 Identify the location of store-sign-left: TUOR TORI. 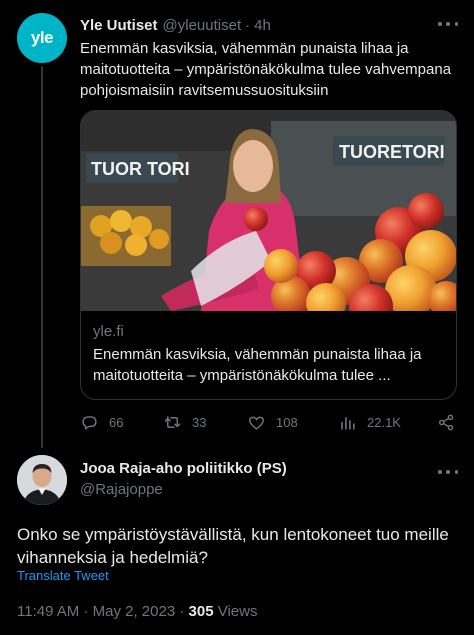
(140, 169).